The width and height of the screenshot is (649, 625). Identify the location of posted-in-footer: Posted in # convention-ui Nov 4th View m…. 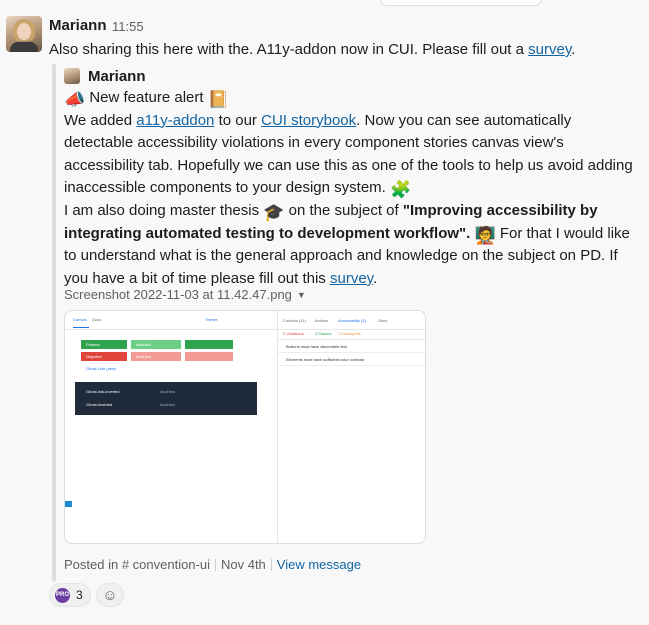
(212, 564).